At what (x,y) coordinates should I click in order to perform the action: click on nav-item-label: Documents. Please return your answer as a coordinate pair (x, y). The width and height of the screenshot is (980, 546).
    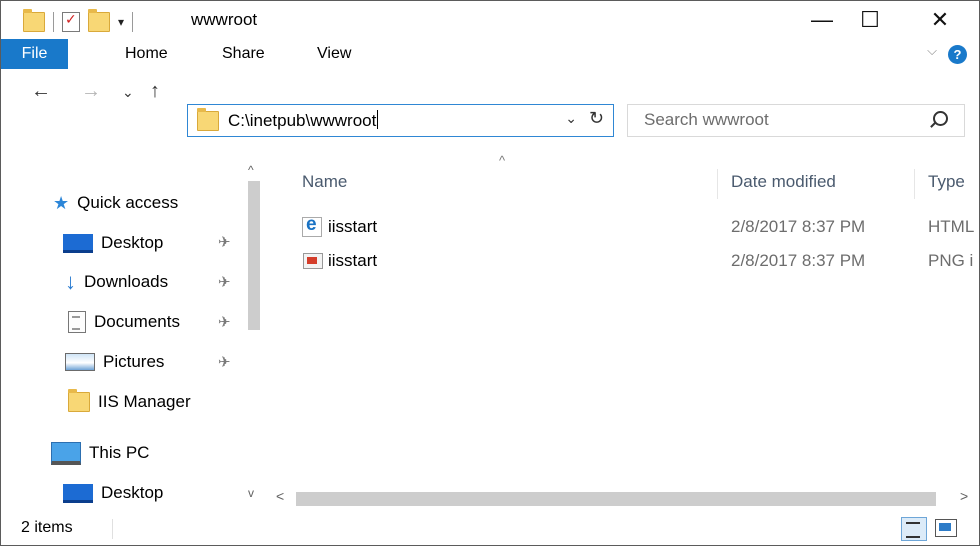
    Looking at the image, I should click on (137, 321).